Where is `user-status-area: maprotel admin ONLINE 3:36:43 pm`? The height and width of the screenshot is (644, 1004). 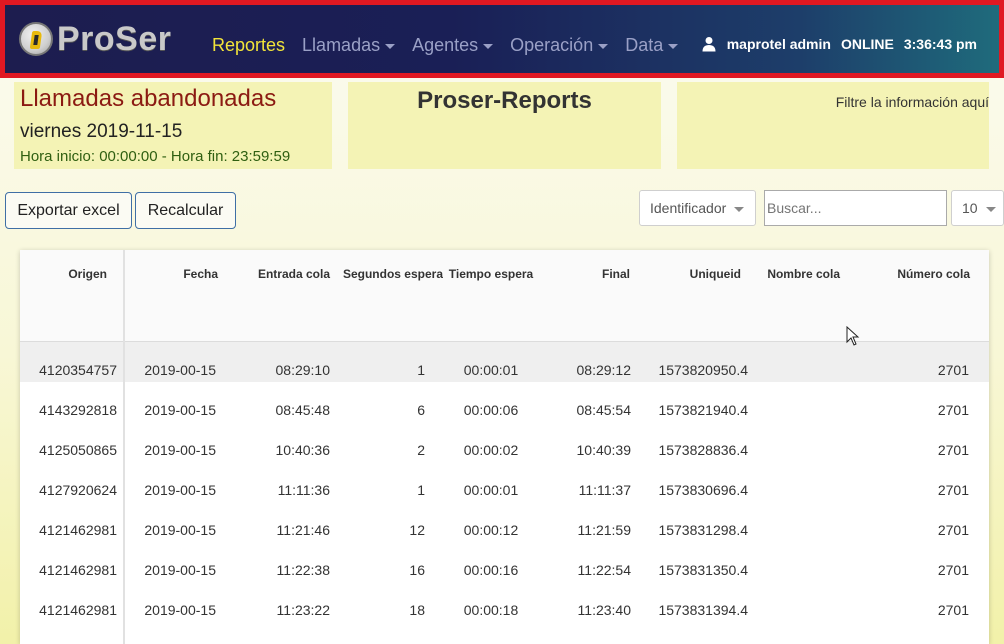
user-status-area: maprotel admin ONLINE 3:36:43 pm is located at coordinates (839, 44).